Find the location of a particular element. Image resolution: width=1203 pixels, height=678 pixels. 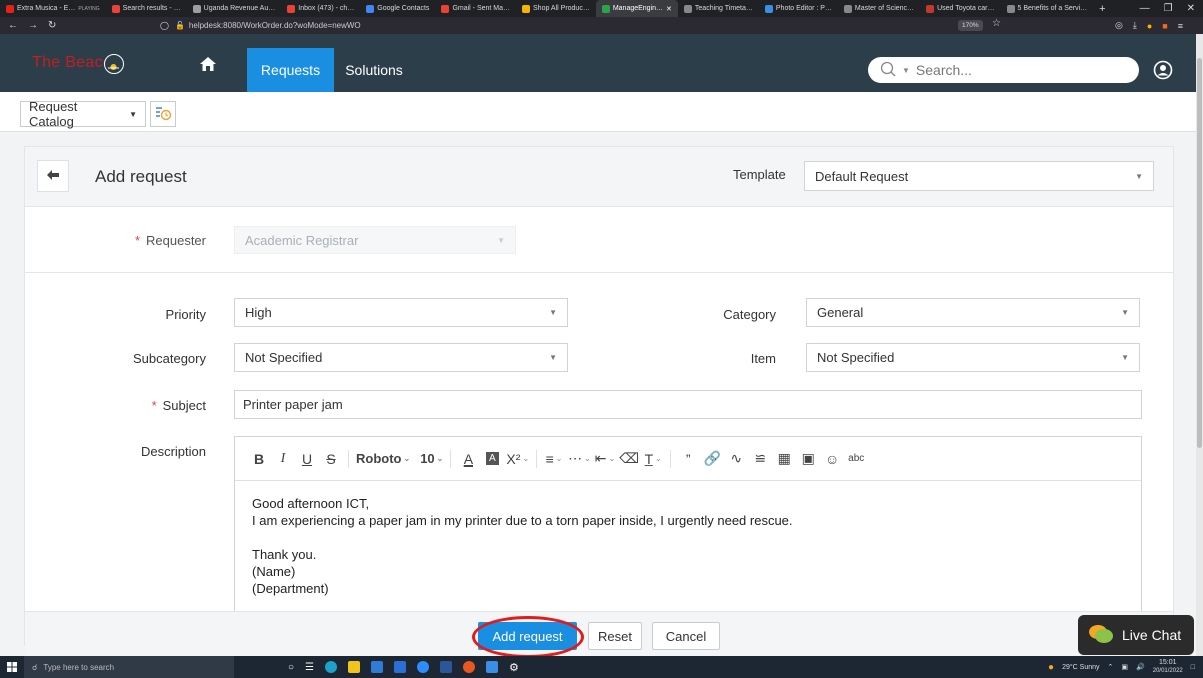

forward-arrow-icon: → is located at coordinates (33, 25).